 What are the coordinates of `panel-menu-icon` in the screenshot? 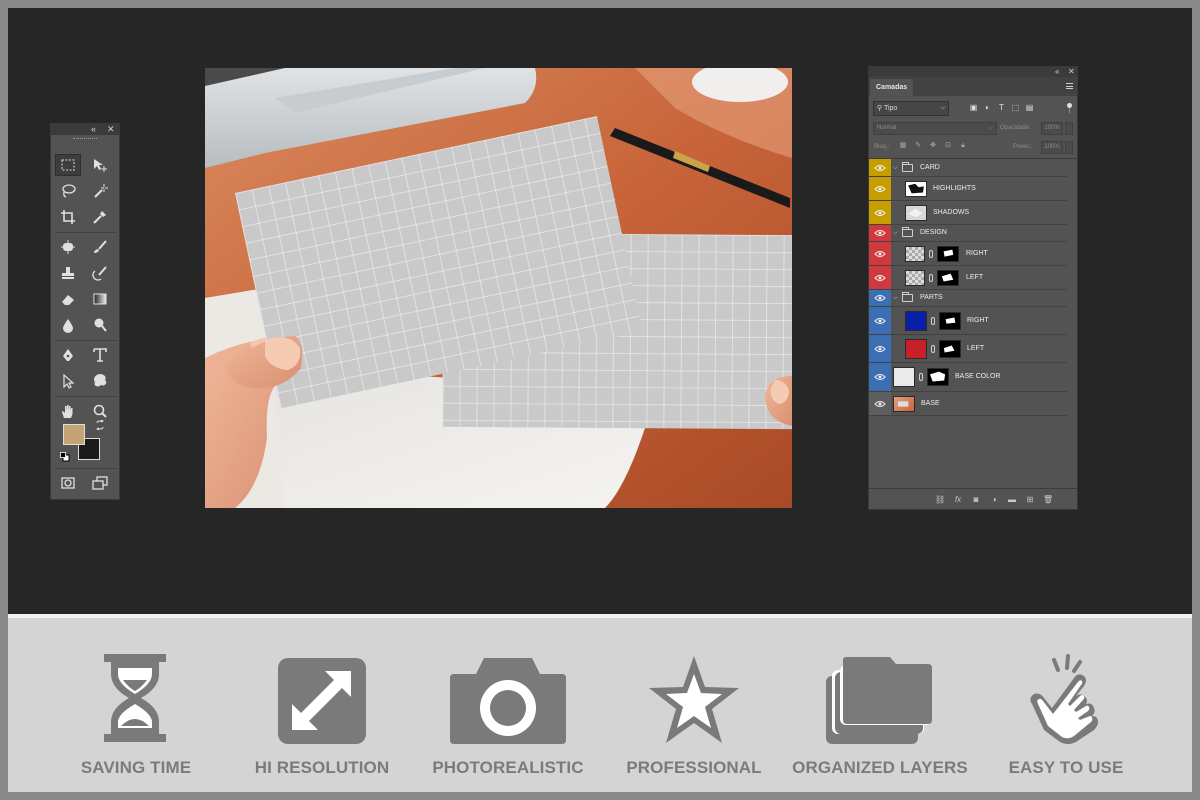 It's located at (1069, 86).